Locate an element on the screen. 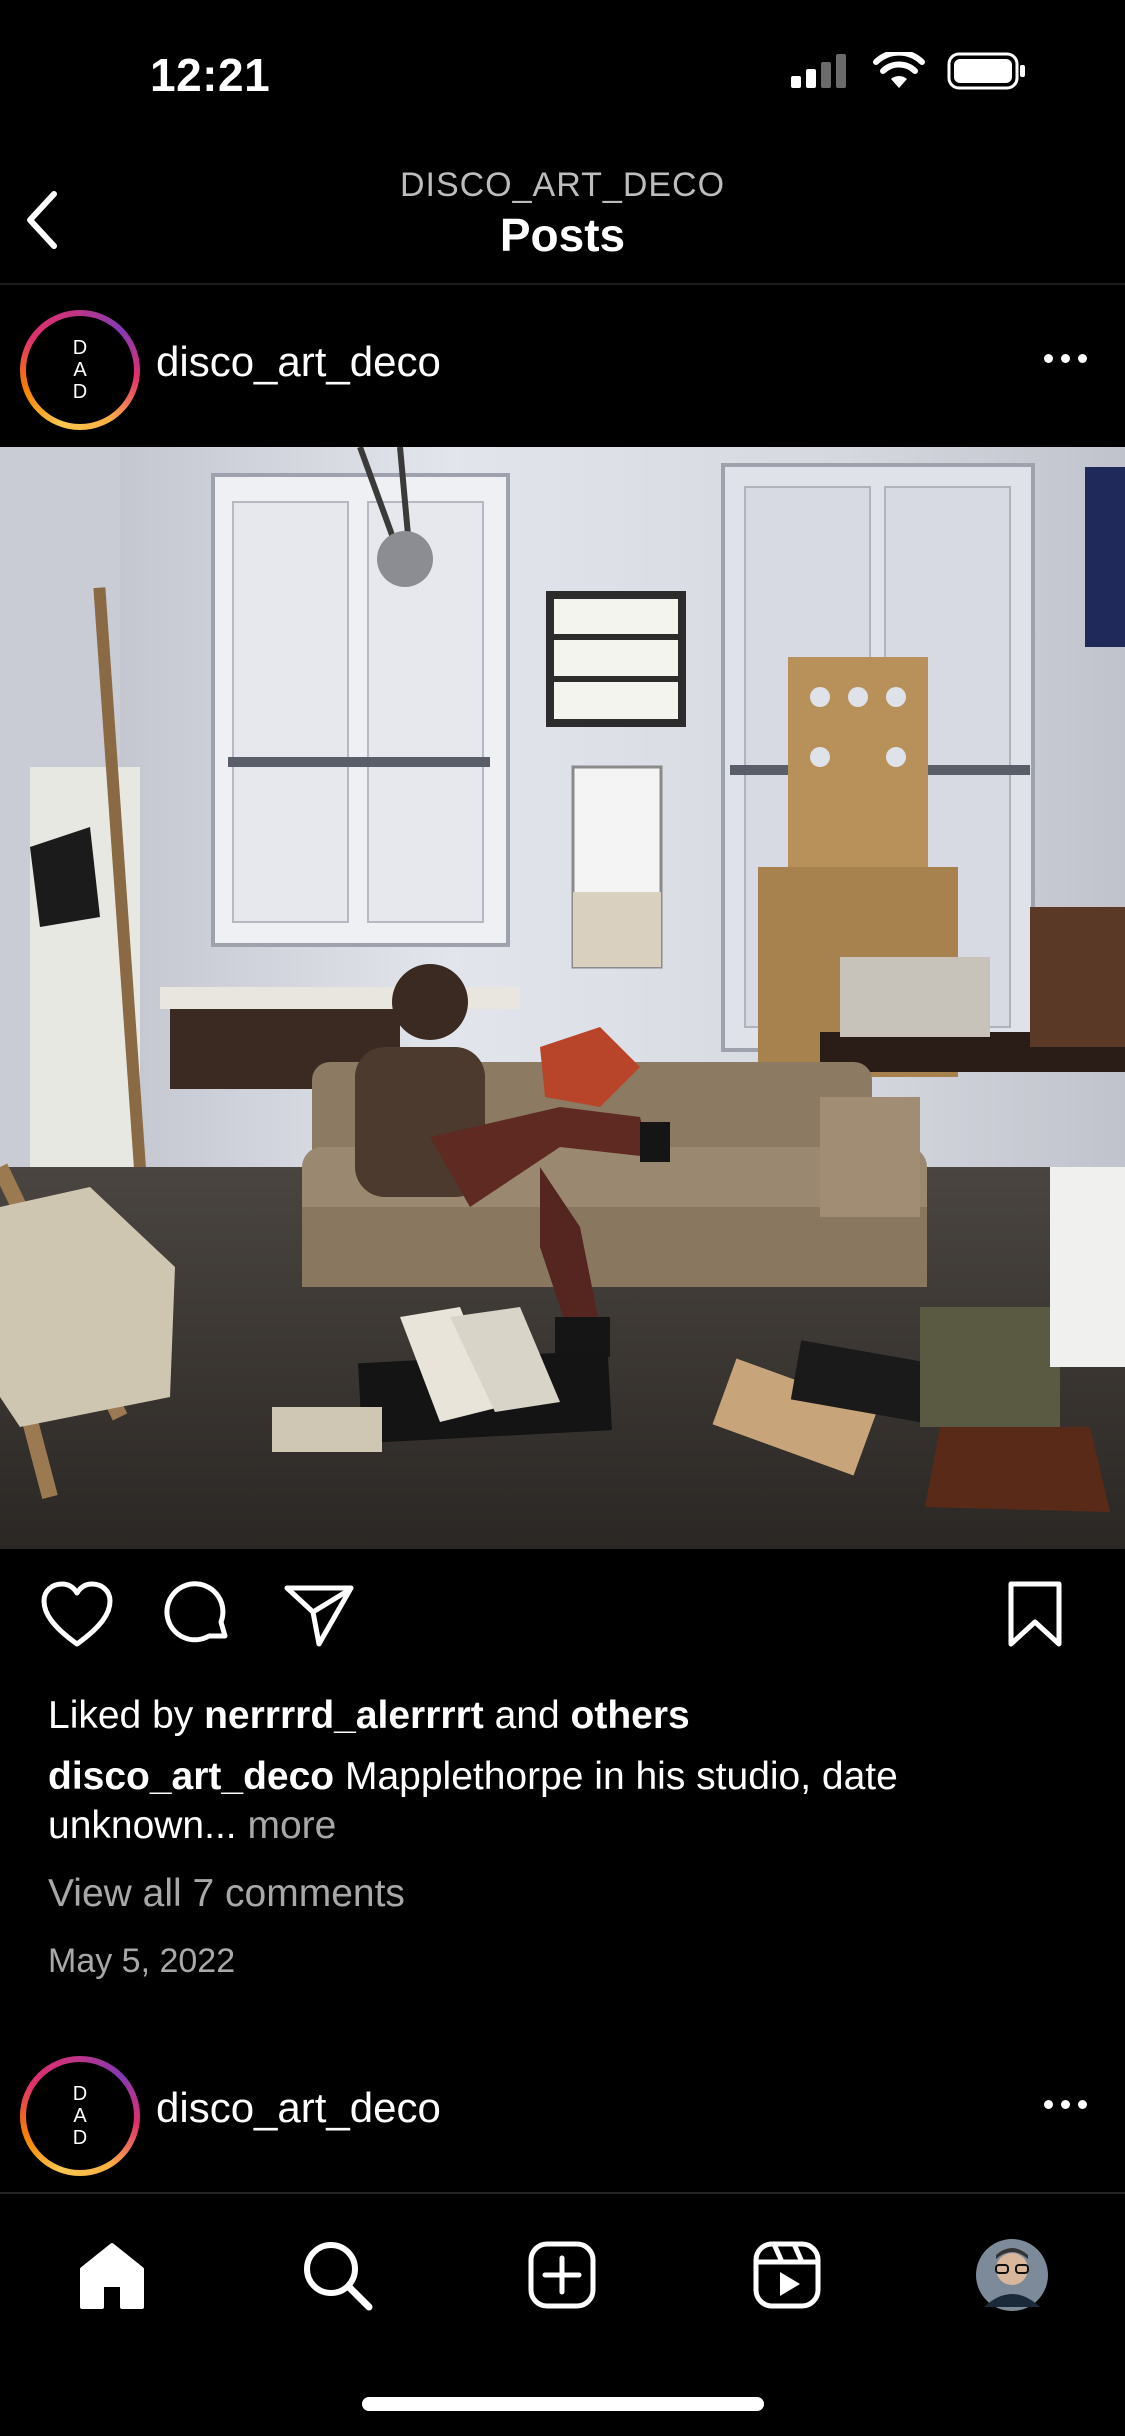 This screenshot has width=1125, height=2436. home-icon is located at coordinates (112, 2276).